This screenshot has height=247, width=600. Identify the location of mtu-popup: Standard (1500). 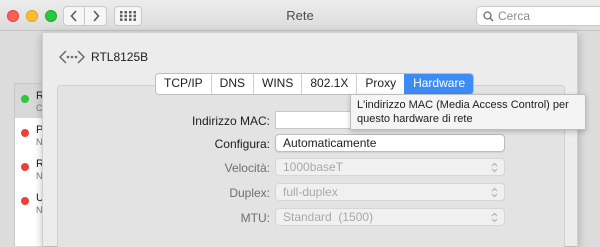
(390, 217).